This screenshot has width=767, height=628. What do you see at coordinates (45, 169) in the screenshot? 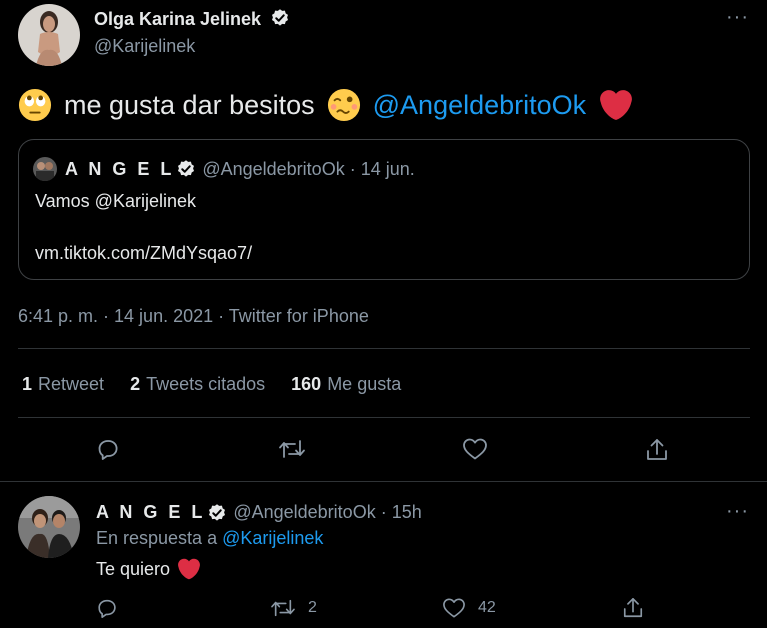
I see `quoted-author-avatar` at bounding box center [45, 169].